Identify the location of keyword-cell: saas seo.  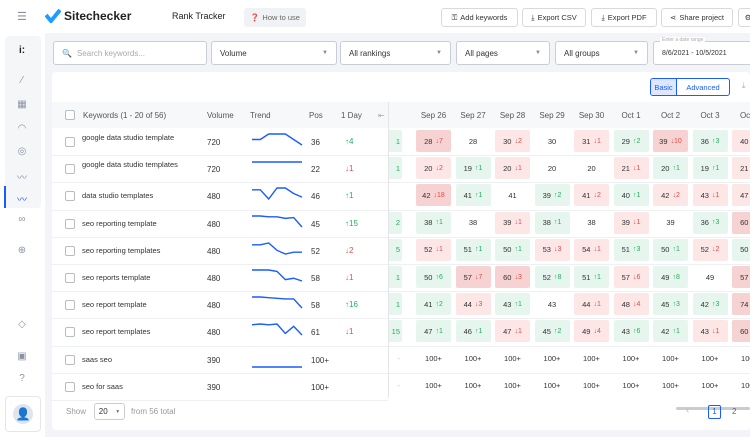
(132, 359).